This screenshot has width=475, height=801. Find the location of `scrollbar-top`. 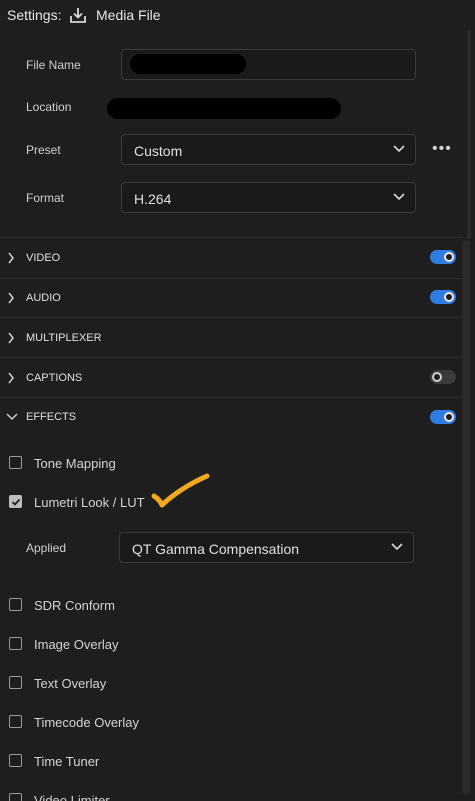

scrollbar-top is located at coordinates (469, 134).